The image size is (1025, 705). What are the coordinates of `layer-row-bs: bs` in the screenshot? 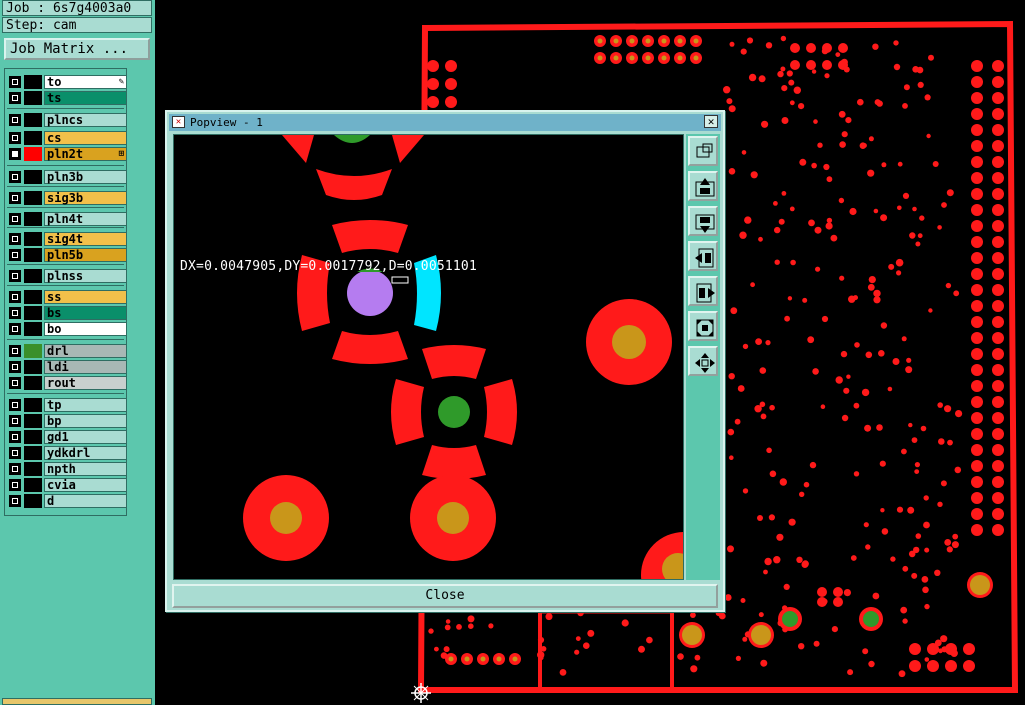 It's located at (67, 313).